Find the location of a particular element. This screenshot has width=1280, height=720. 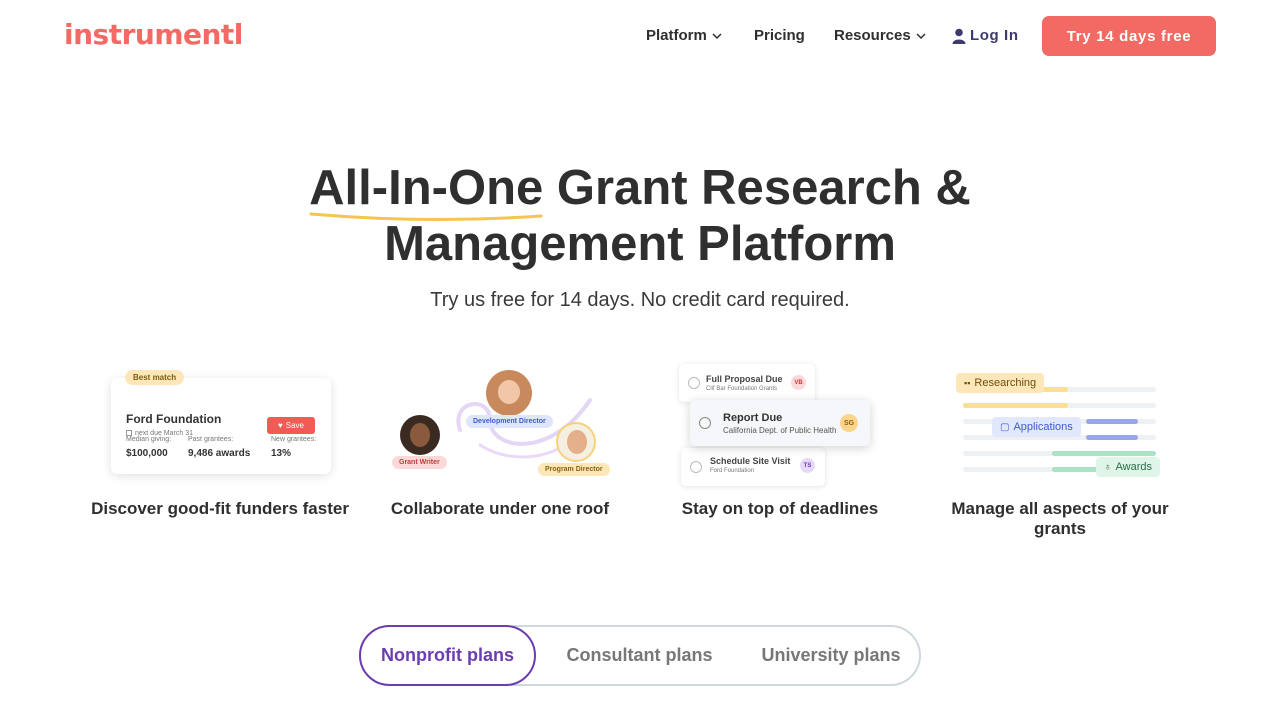

heart-icon: ♥ is located at coordinates (280, 425).